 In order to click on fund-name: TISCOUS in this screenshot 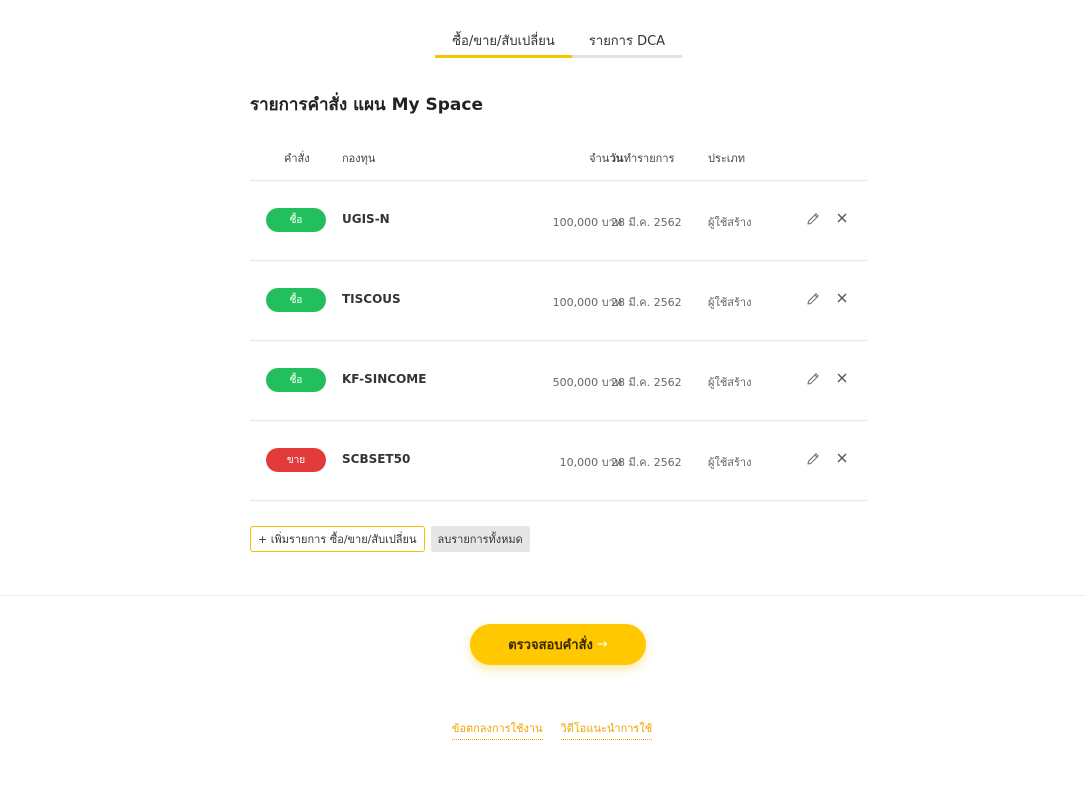, I will do `click(371, 299)`.